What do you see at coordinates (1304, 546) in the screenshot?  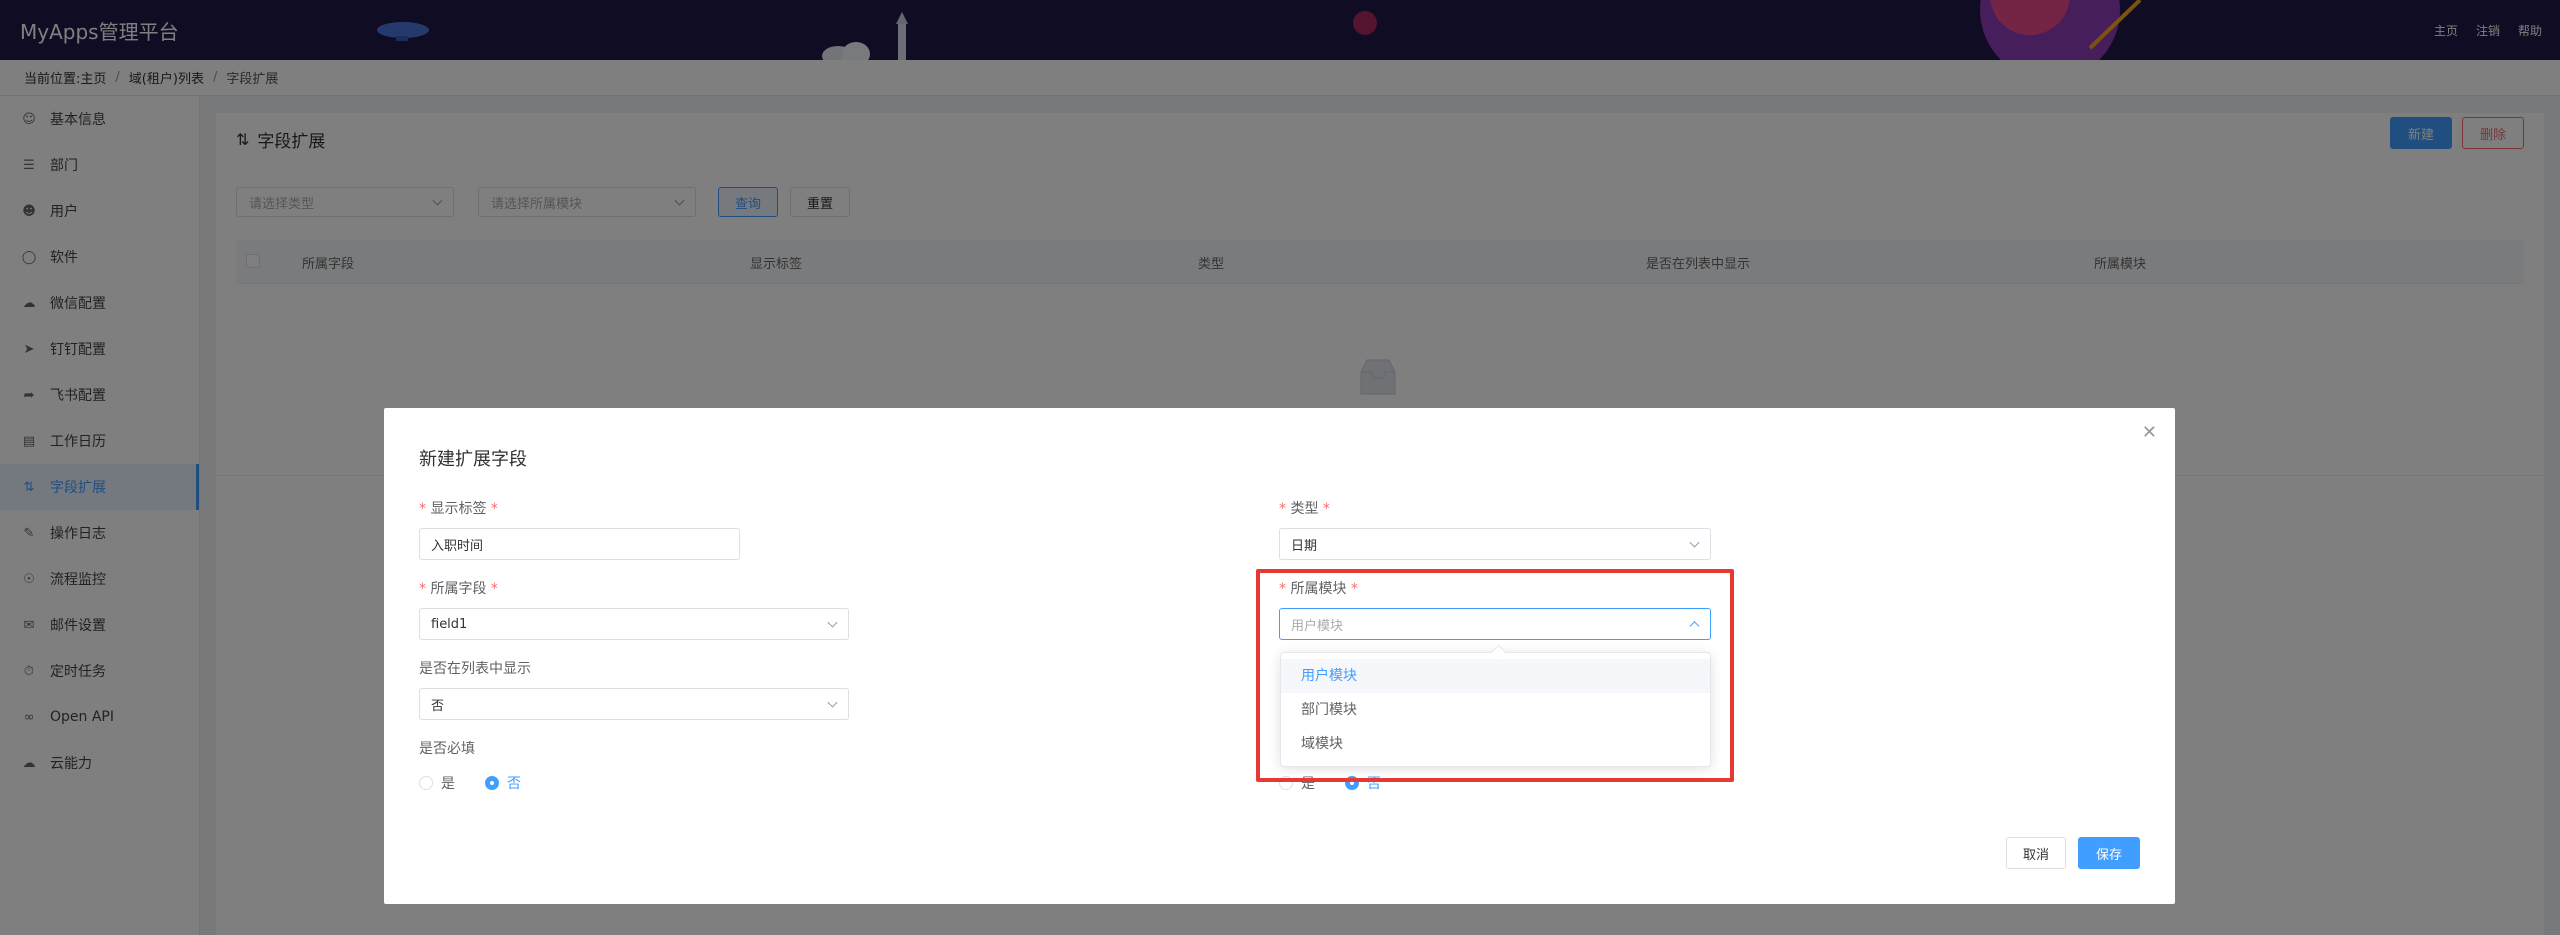 I see `type-select-value: 日期` at bounding box center [1304, 546].